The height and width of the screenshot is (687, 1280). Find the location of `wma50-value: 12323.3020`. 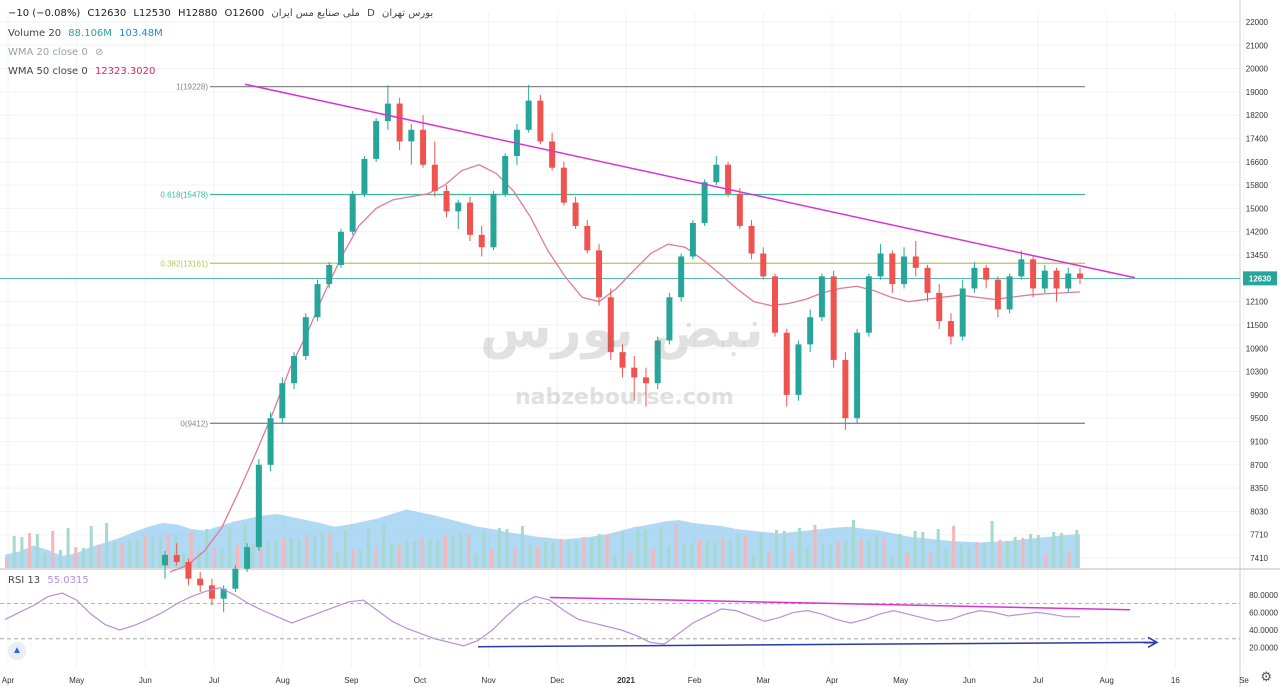

wma50-value: 12323.3020 is located at coordinates (125, 71).